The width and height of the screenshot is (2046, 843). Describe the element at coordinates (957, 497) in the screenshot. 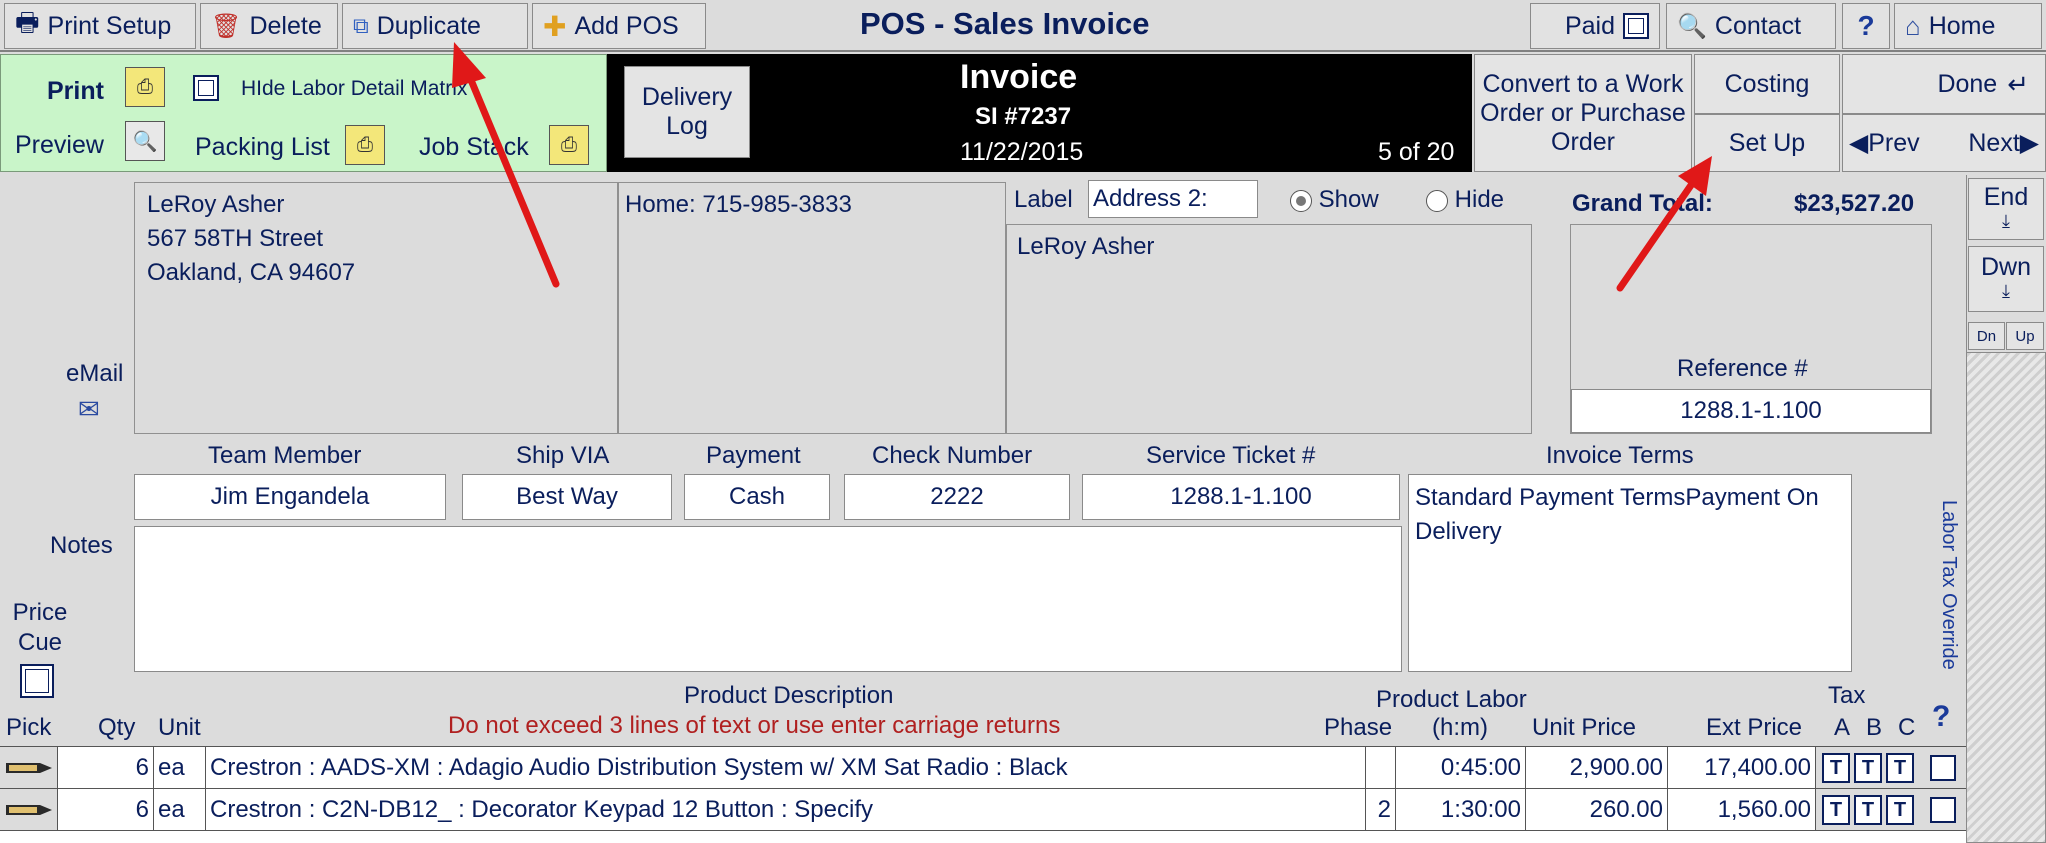

I see `check-number-field: 2222` at that location.